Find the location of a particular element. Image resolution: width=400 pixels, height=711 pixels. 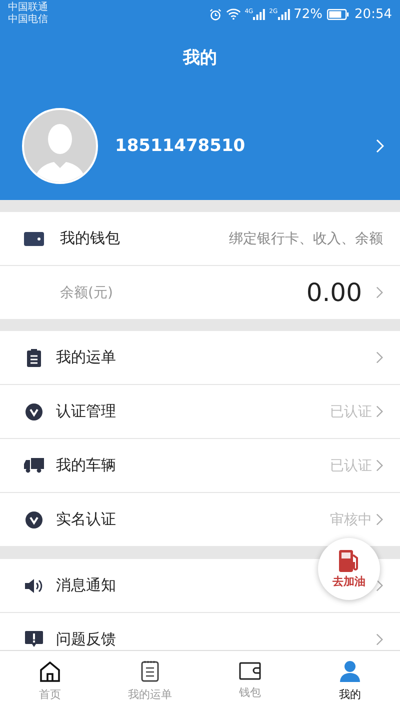

balance-row: 余额(元) 0.00 is located at coordinates (200, 292).